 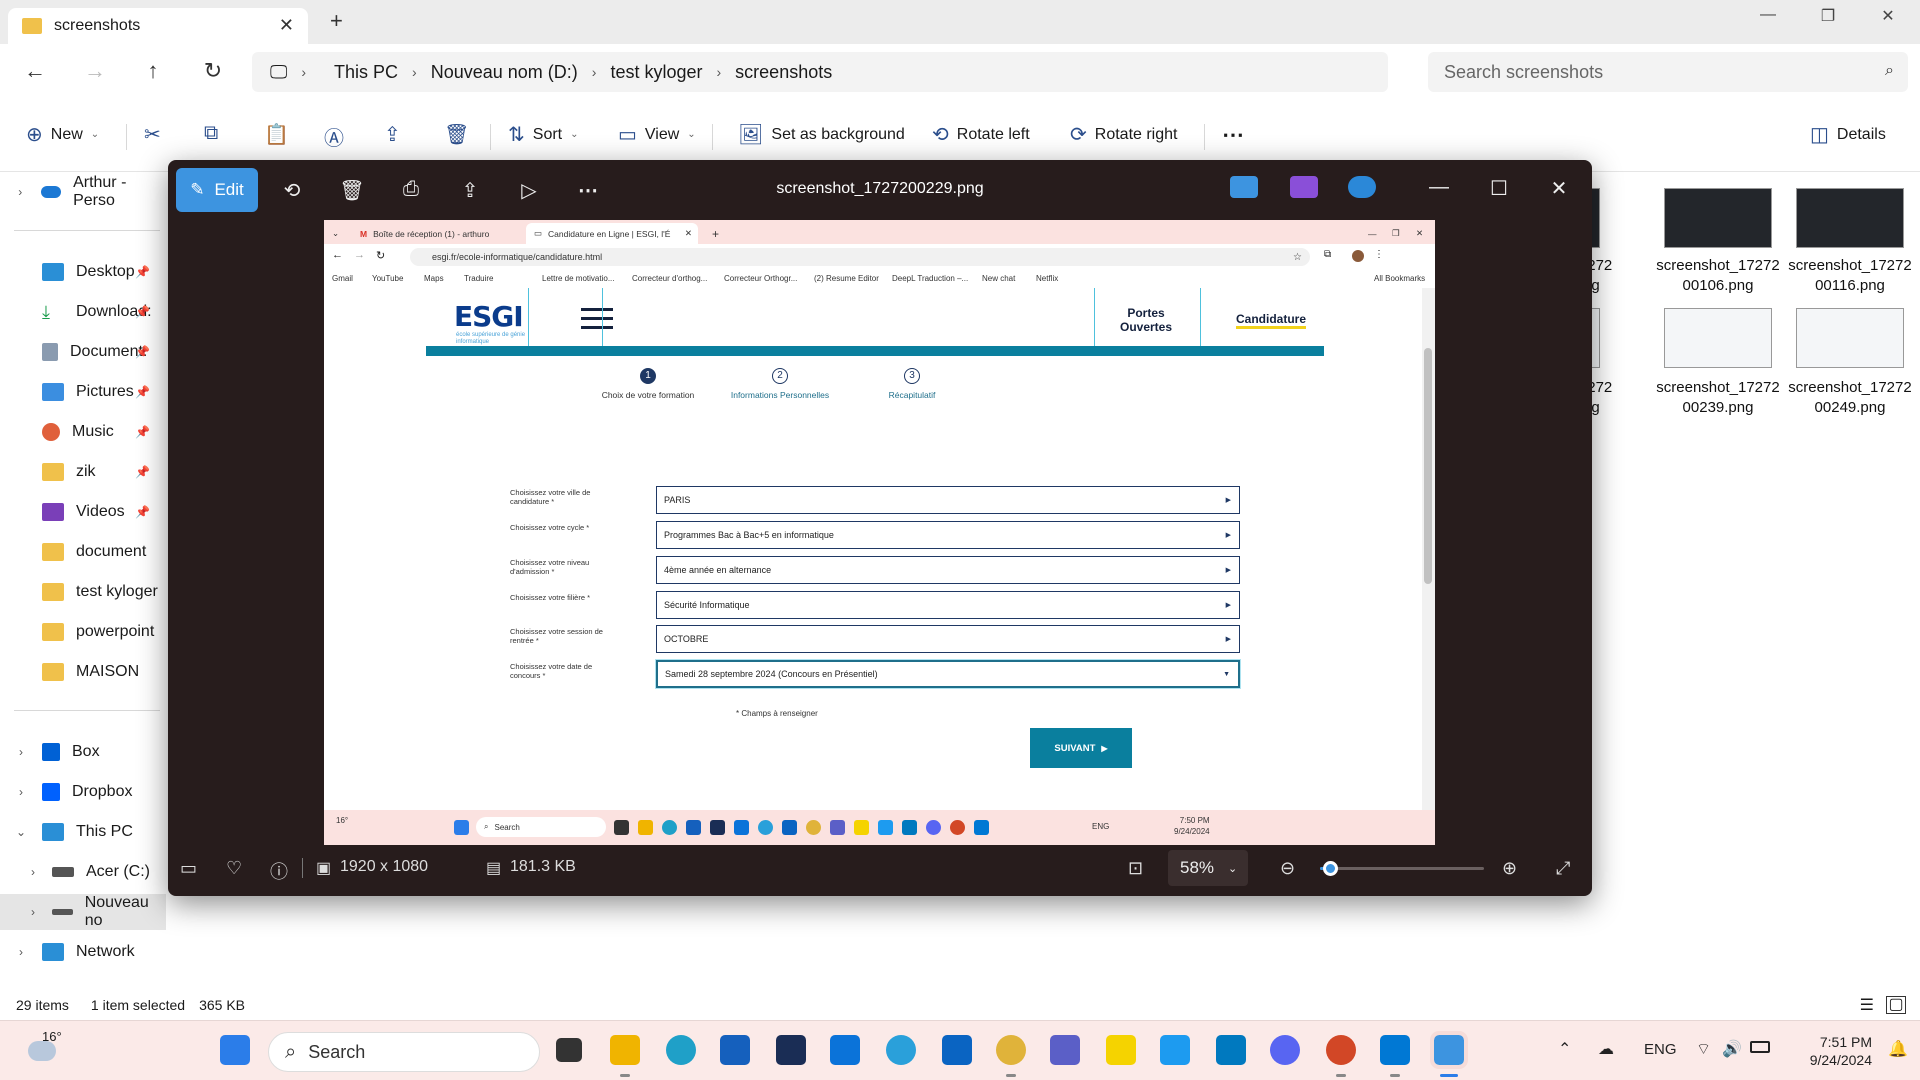 I want to click on designer-icon, so click(x=1244, y=187).